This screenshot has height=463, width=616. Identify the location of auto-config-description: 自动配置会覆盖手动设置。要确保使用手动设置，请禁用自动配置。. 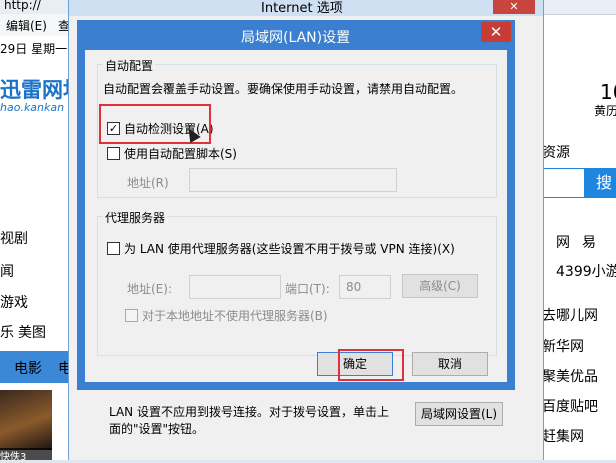
(283, 89).